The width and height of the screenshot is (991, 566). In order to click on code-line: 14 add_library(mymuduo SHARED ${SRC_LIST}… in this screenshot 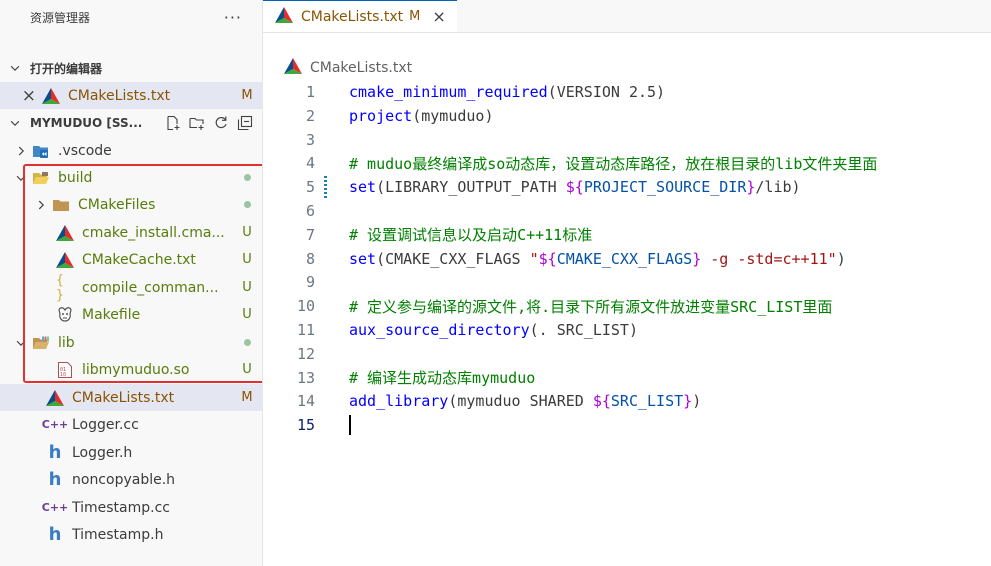, I will do `click(627, 401)`.